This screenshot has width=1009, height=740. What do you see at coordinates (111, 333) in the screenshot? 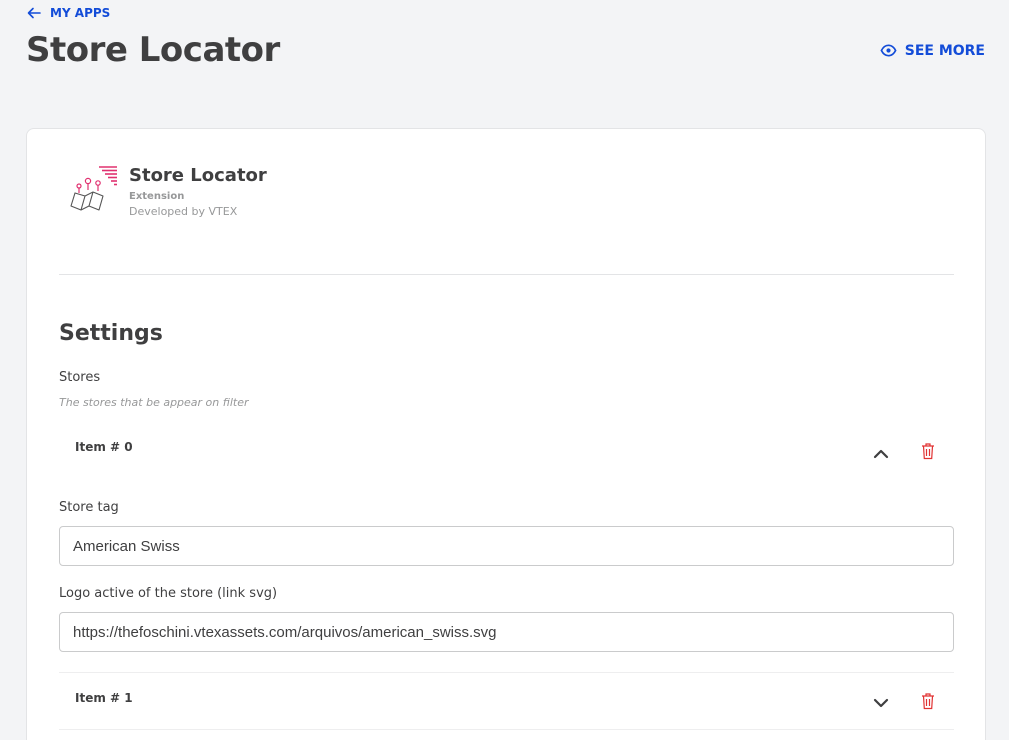
I see `settings-title: Settings` at bounding box center [111, 333].